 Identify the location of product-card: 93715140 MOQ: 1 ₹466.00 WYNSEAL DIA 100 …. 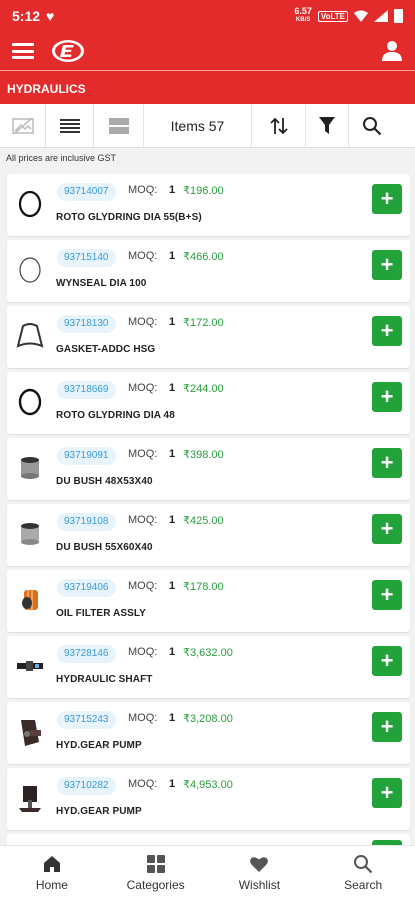
(208, 271).